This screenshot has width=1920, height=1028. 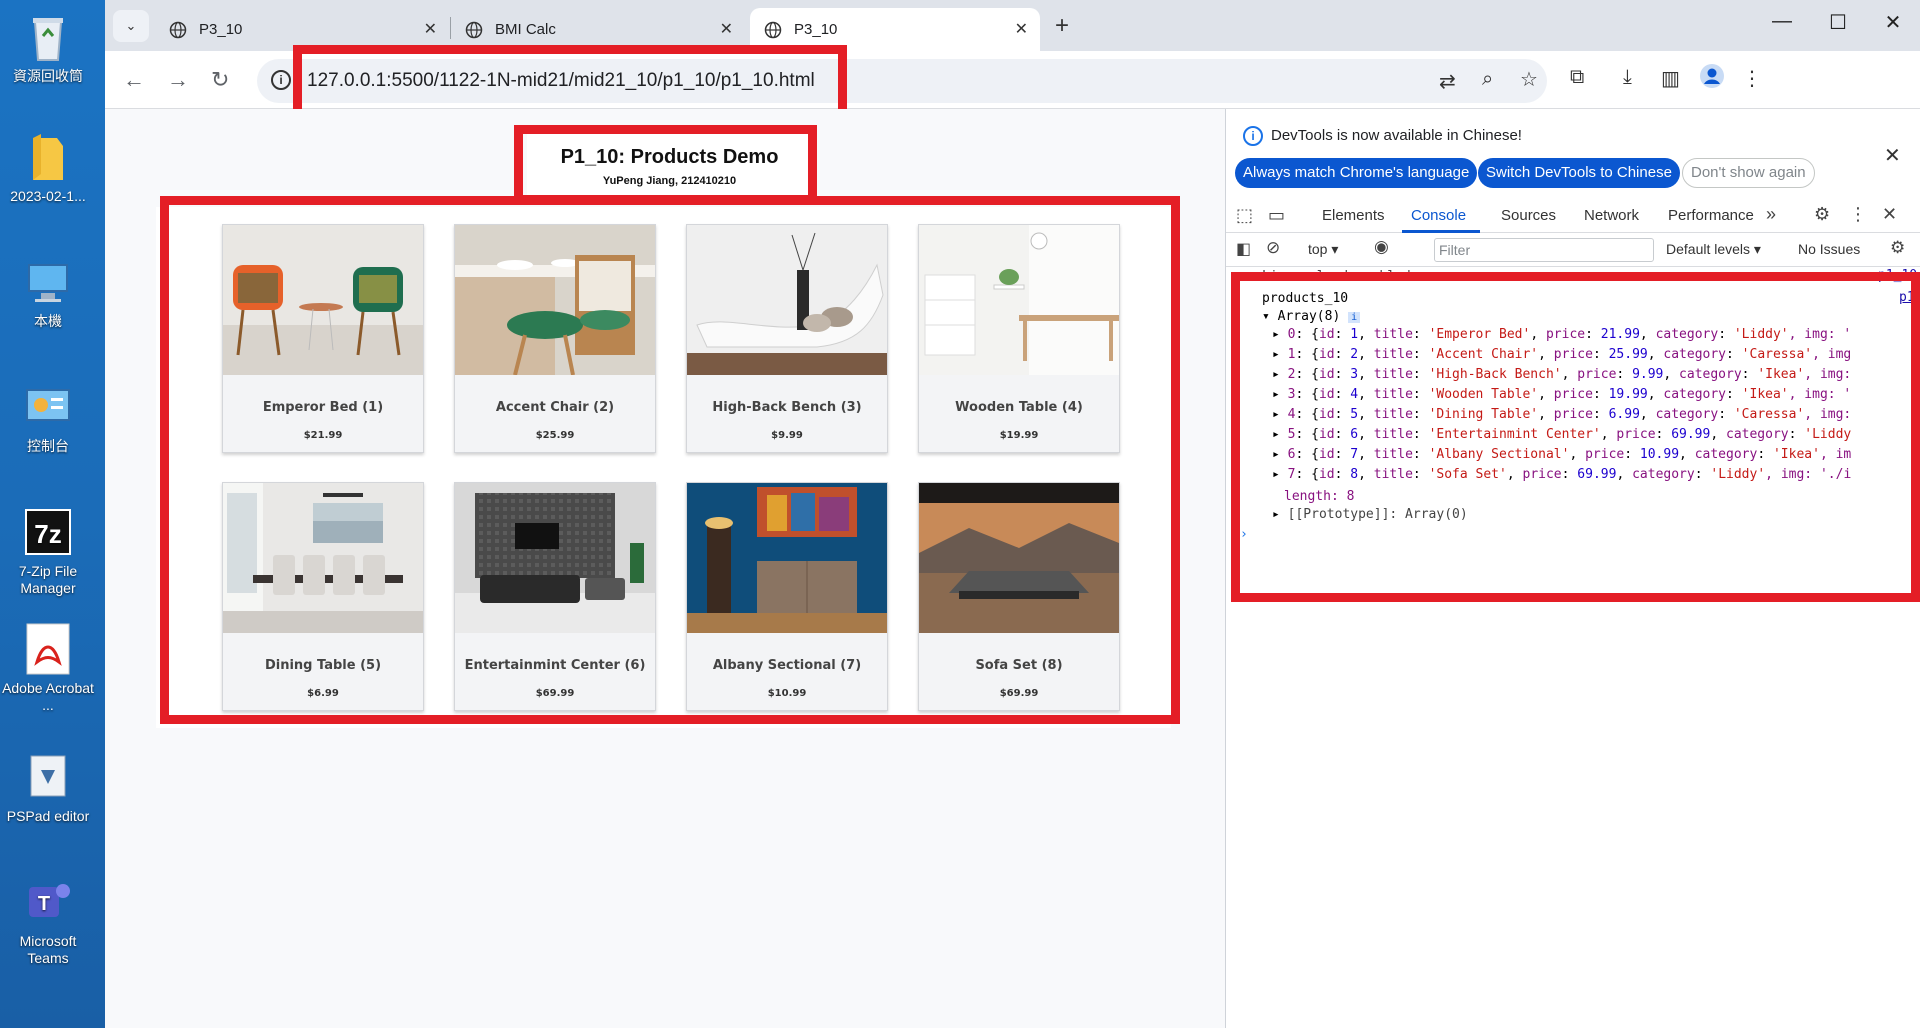 I want to click on maximize-icon: ☐, so click(x=1838, y=22).